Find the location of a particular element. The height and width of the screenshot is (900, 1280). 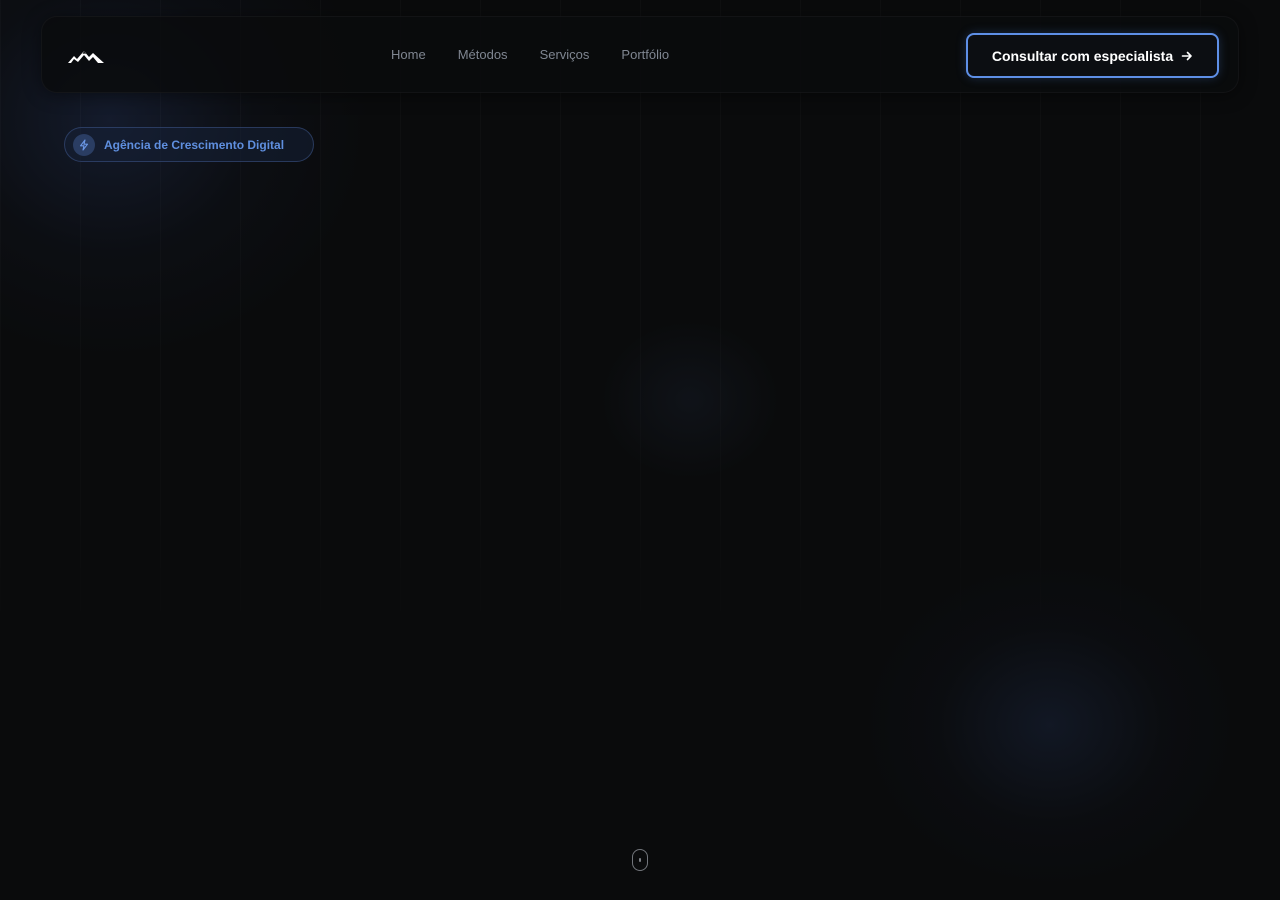

consult-specialist-button: Consultar com especialista is located at coordinates (1092, 55).